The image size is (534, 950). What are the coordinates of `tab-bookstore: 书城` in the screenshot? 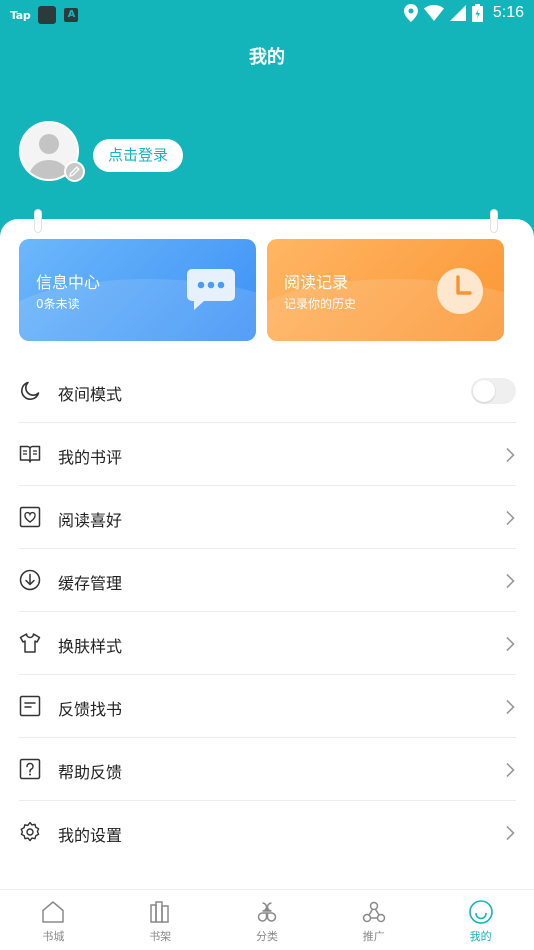 It's located at (53, 920).